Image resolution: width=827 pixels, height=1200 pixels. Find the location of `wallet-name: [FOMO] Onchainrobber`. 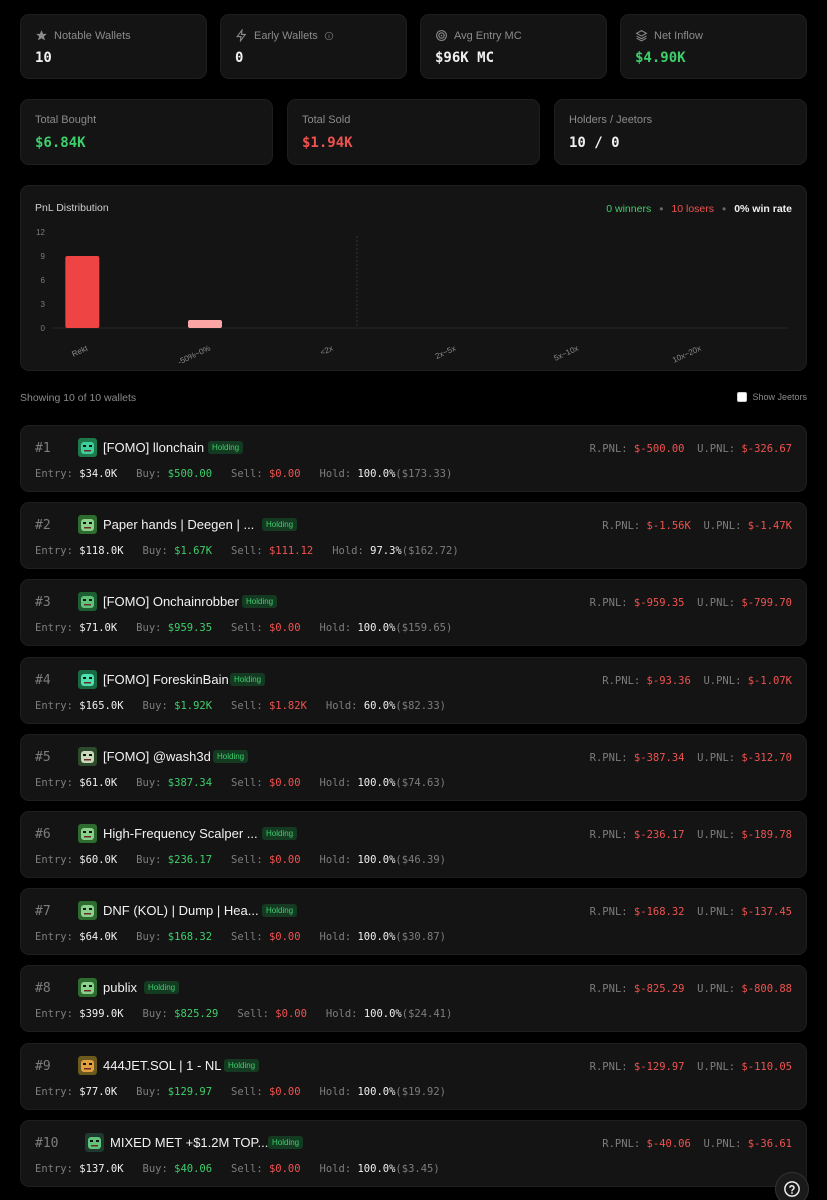

wallet-name: [FOMO] Onchainrobber is located at coordinates (171, 601).